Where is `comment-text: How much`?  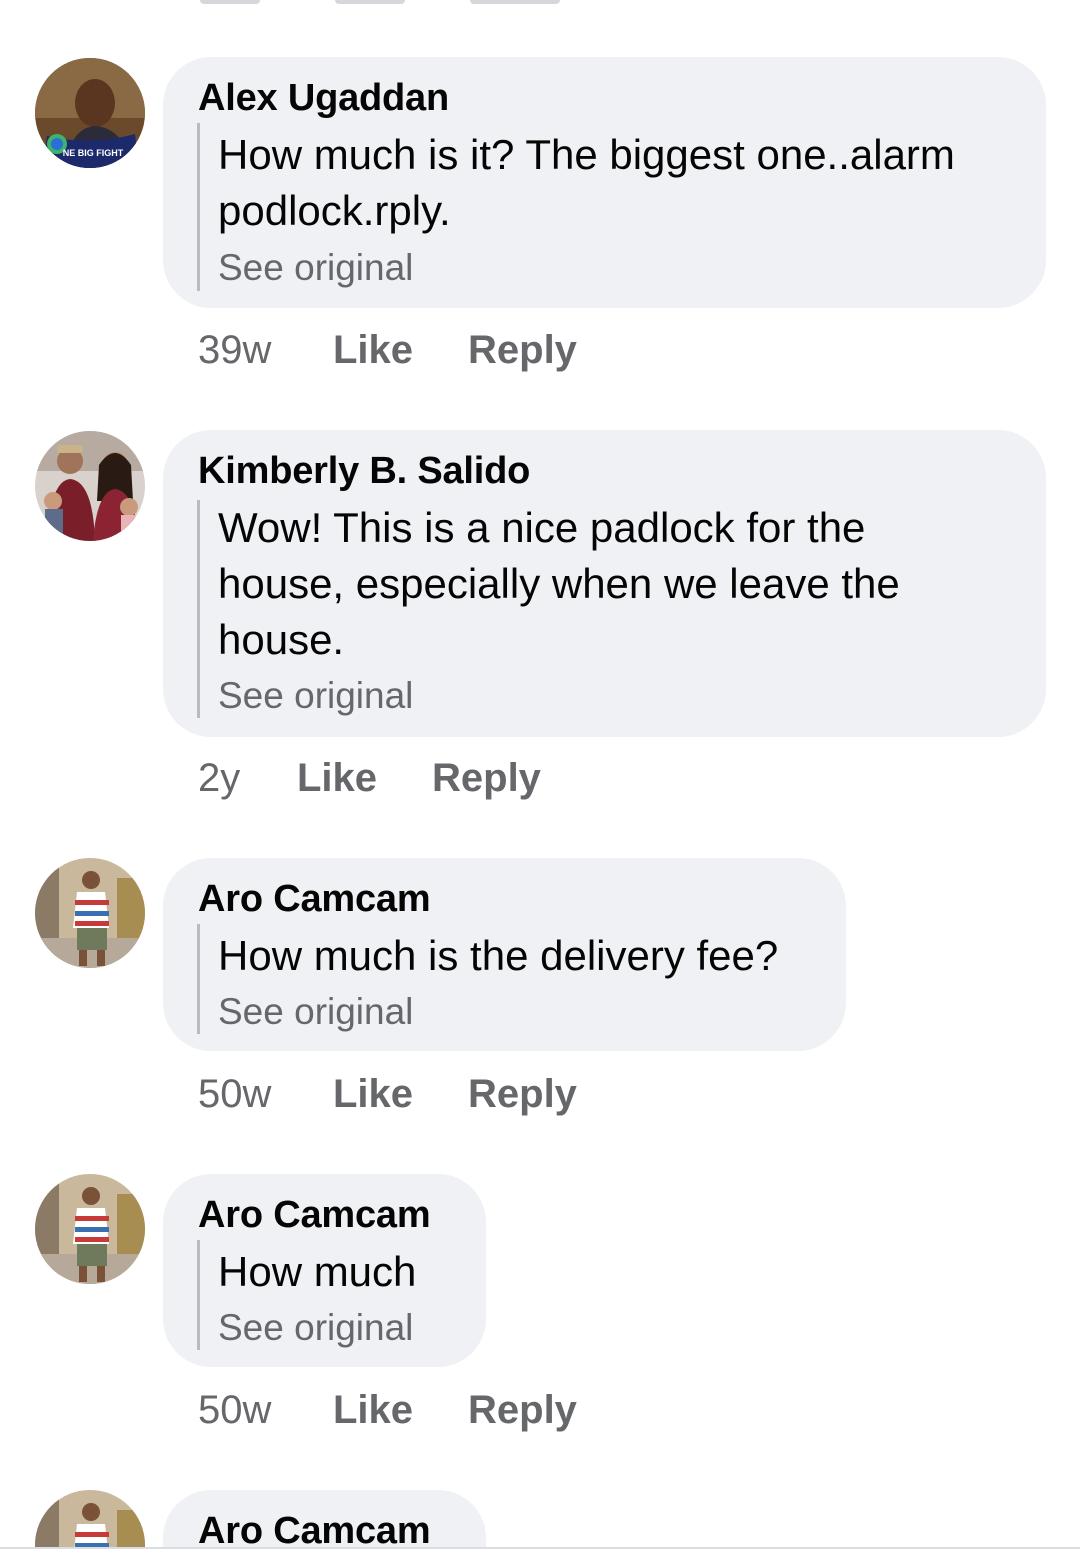 comment-text: How much is located at coordinates (317, 1271).